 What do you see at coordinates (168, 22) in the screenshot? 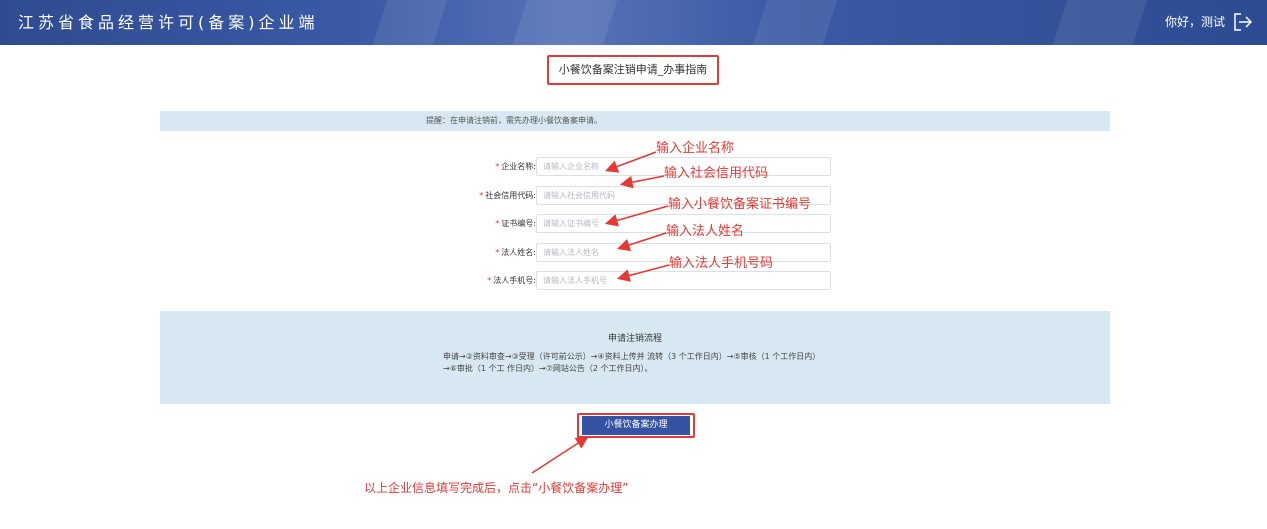
I see `app-title: 江苏省食品经营许可(备案)企业端` at bounding box center [168, 22].